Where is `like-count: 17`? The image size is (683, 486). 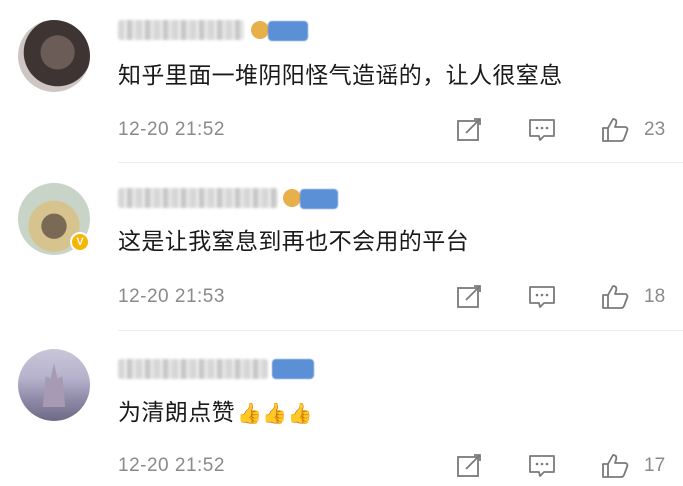 like-count: 17 is located at coordinates (655, 465).